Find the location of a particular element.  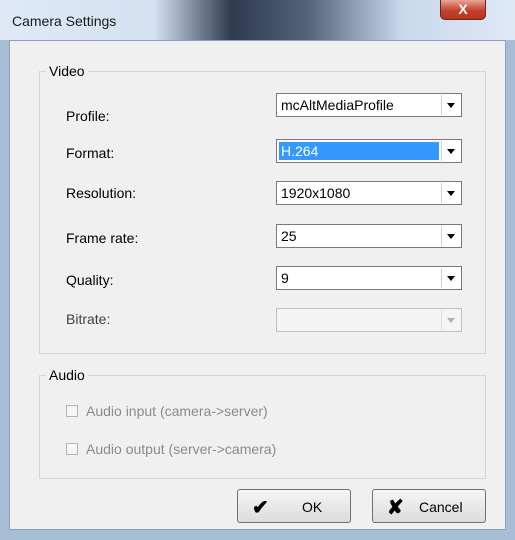

profile-select: mcAltMediaProfile is located at coordinates (369, 105).